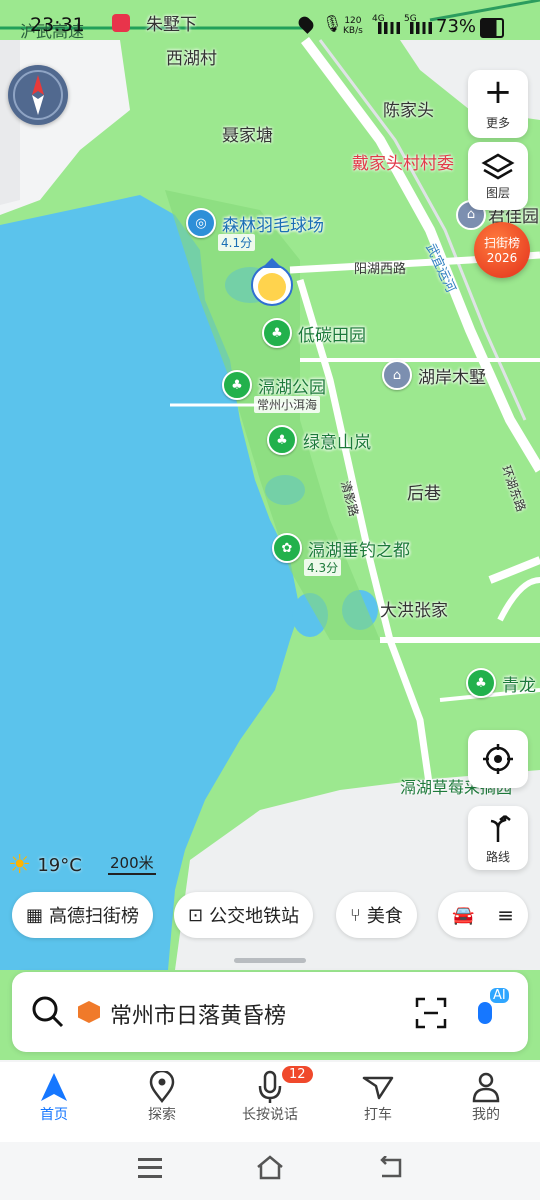  I want to click on drag-handle, so click(270, 960).